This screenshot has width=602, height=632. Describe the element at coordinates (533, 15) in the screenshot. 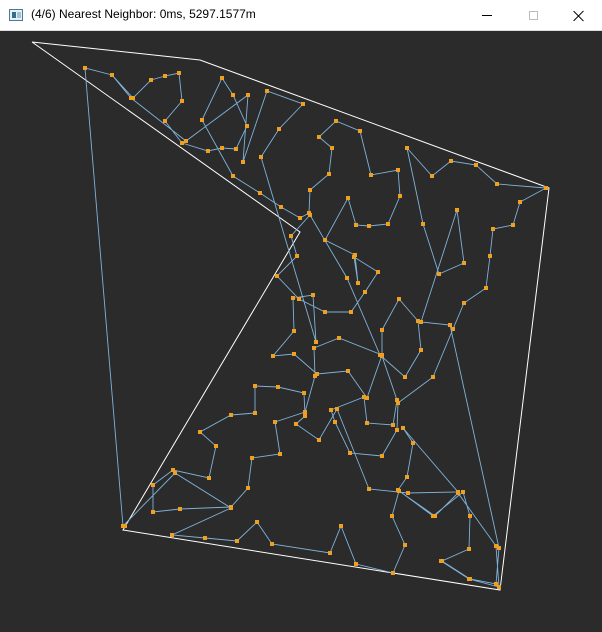

I see `maximize-button` at that location.